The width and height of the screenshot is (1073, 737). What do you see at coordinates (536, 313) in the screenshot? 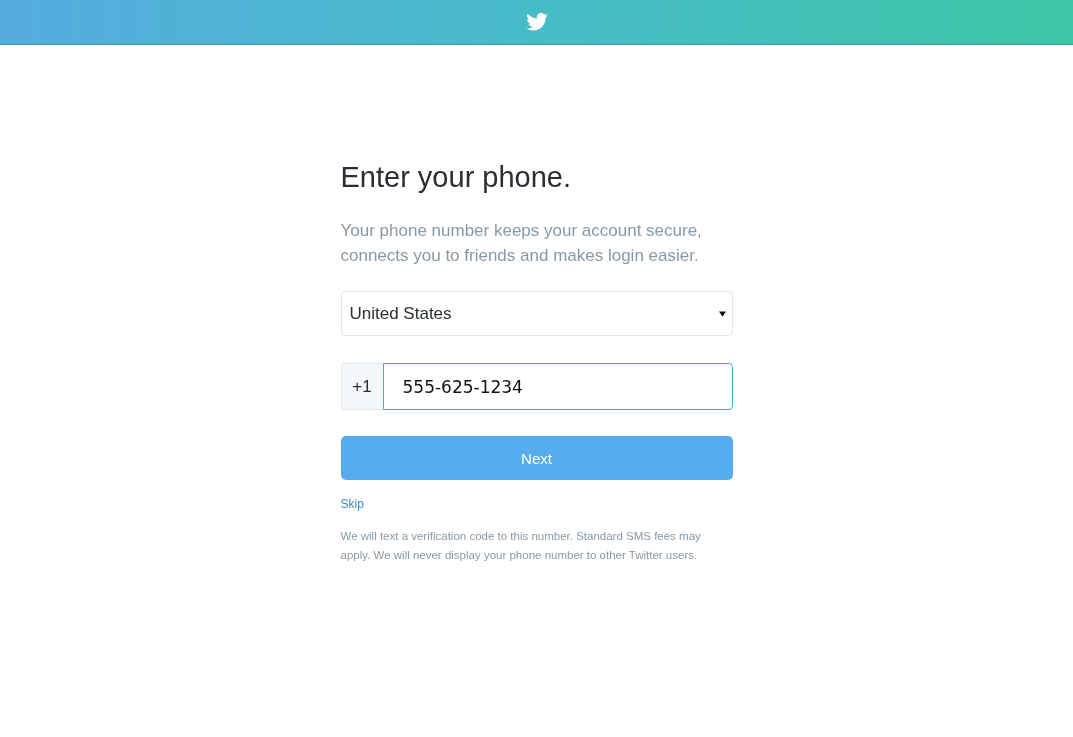
I see `country-select: United States` at bounding box center [536, 313].